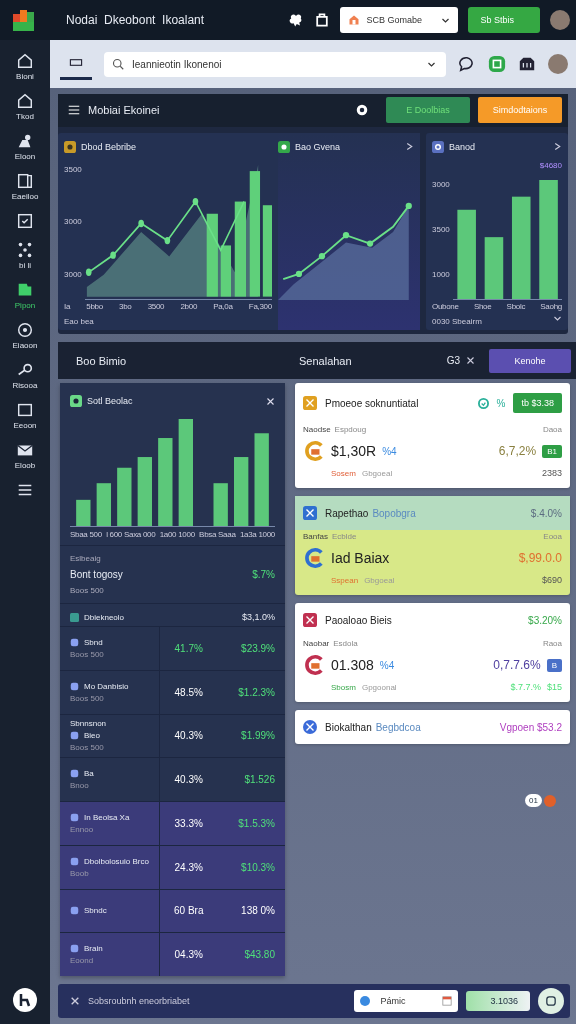 The image size is (576, 1024). I want to click on amount: Iad Baiax, so click(360, 558).